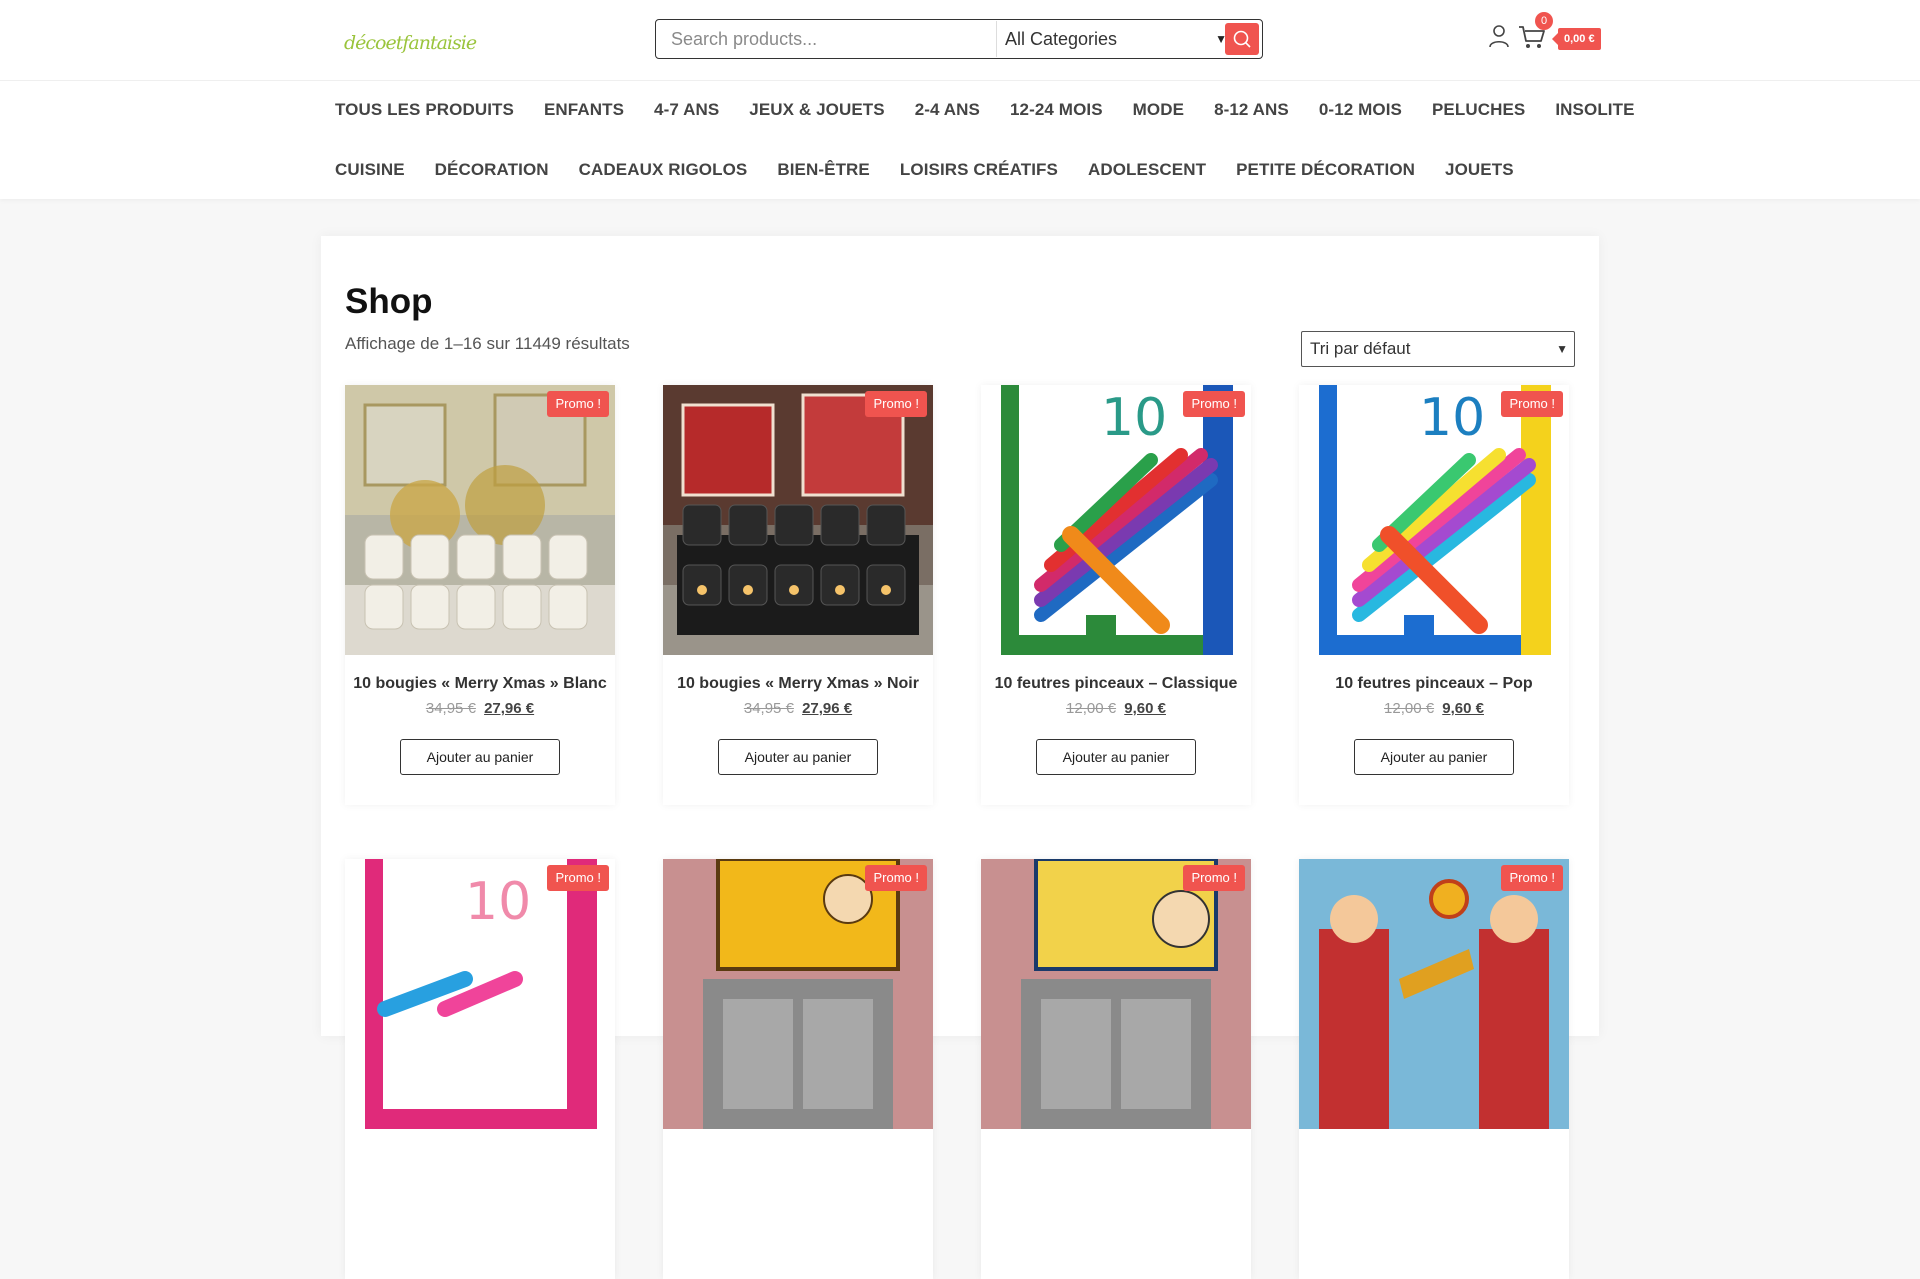 This screenshot has height=1279, width=1920. What do you see at coordinates (480, 994) in the screenshot?
I see `product-image-brush-pens-pink: 10 Promo !` at bounding box center [480, 994].